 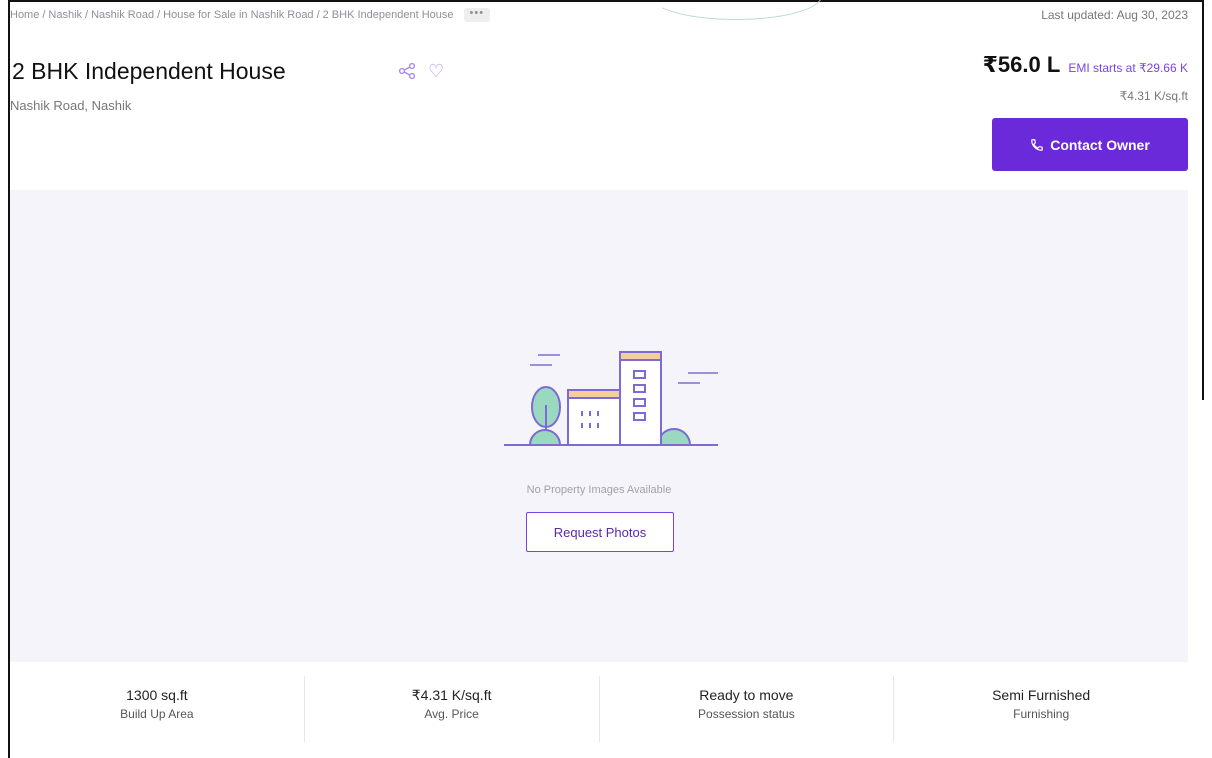 What do you see at coordinates (1203, 200) in the screenshot?
I see `frame-right-border` at bounding box center [1203, 200].